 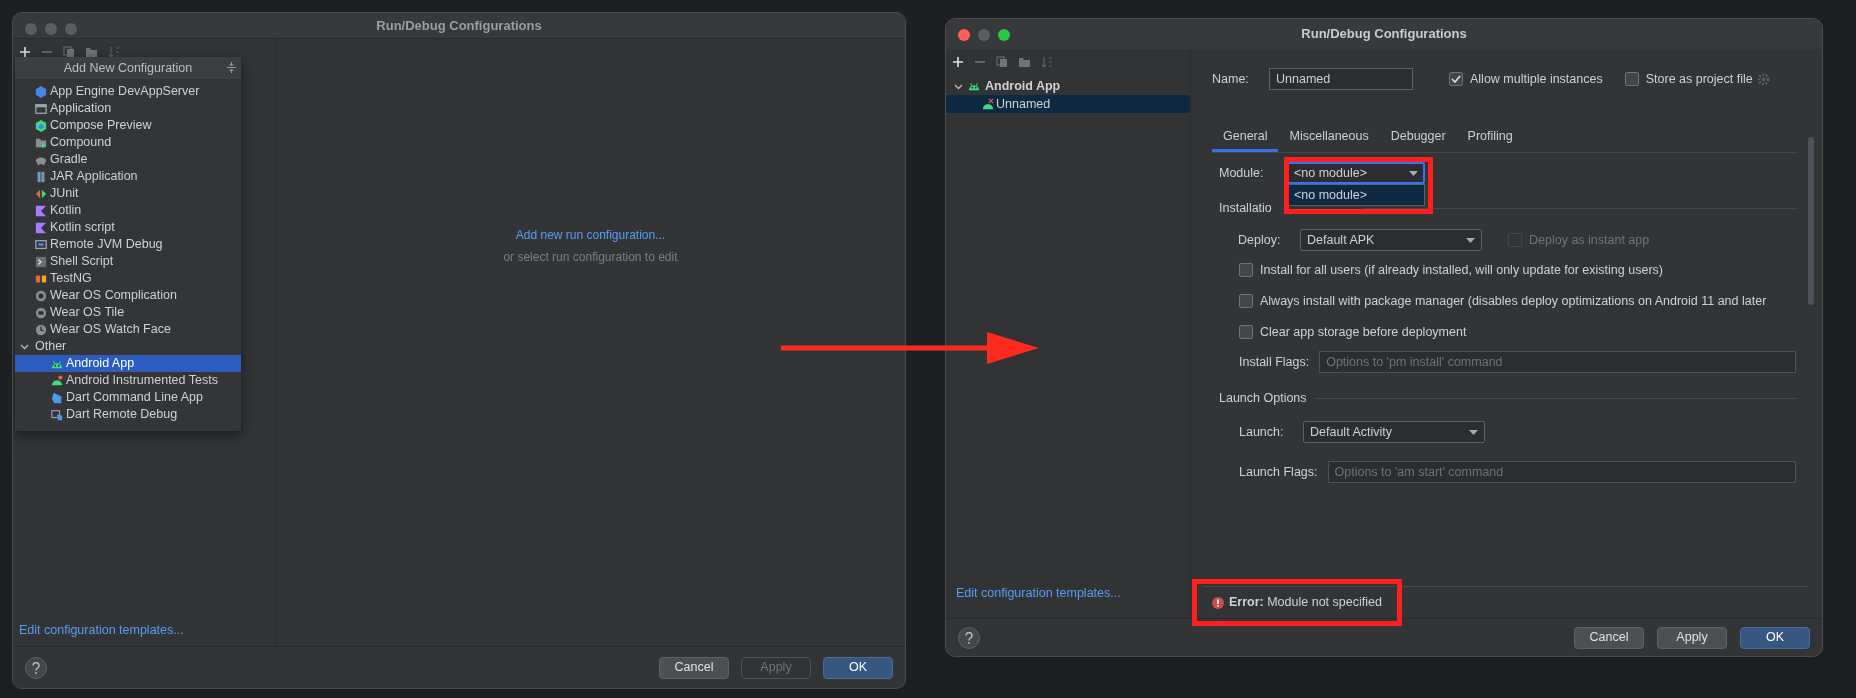 I want to click on menu-item: Compose Preview, so click(x=128, y=125).